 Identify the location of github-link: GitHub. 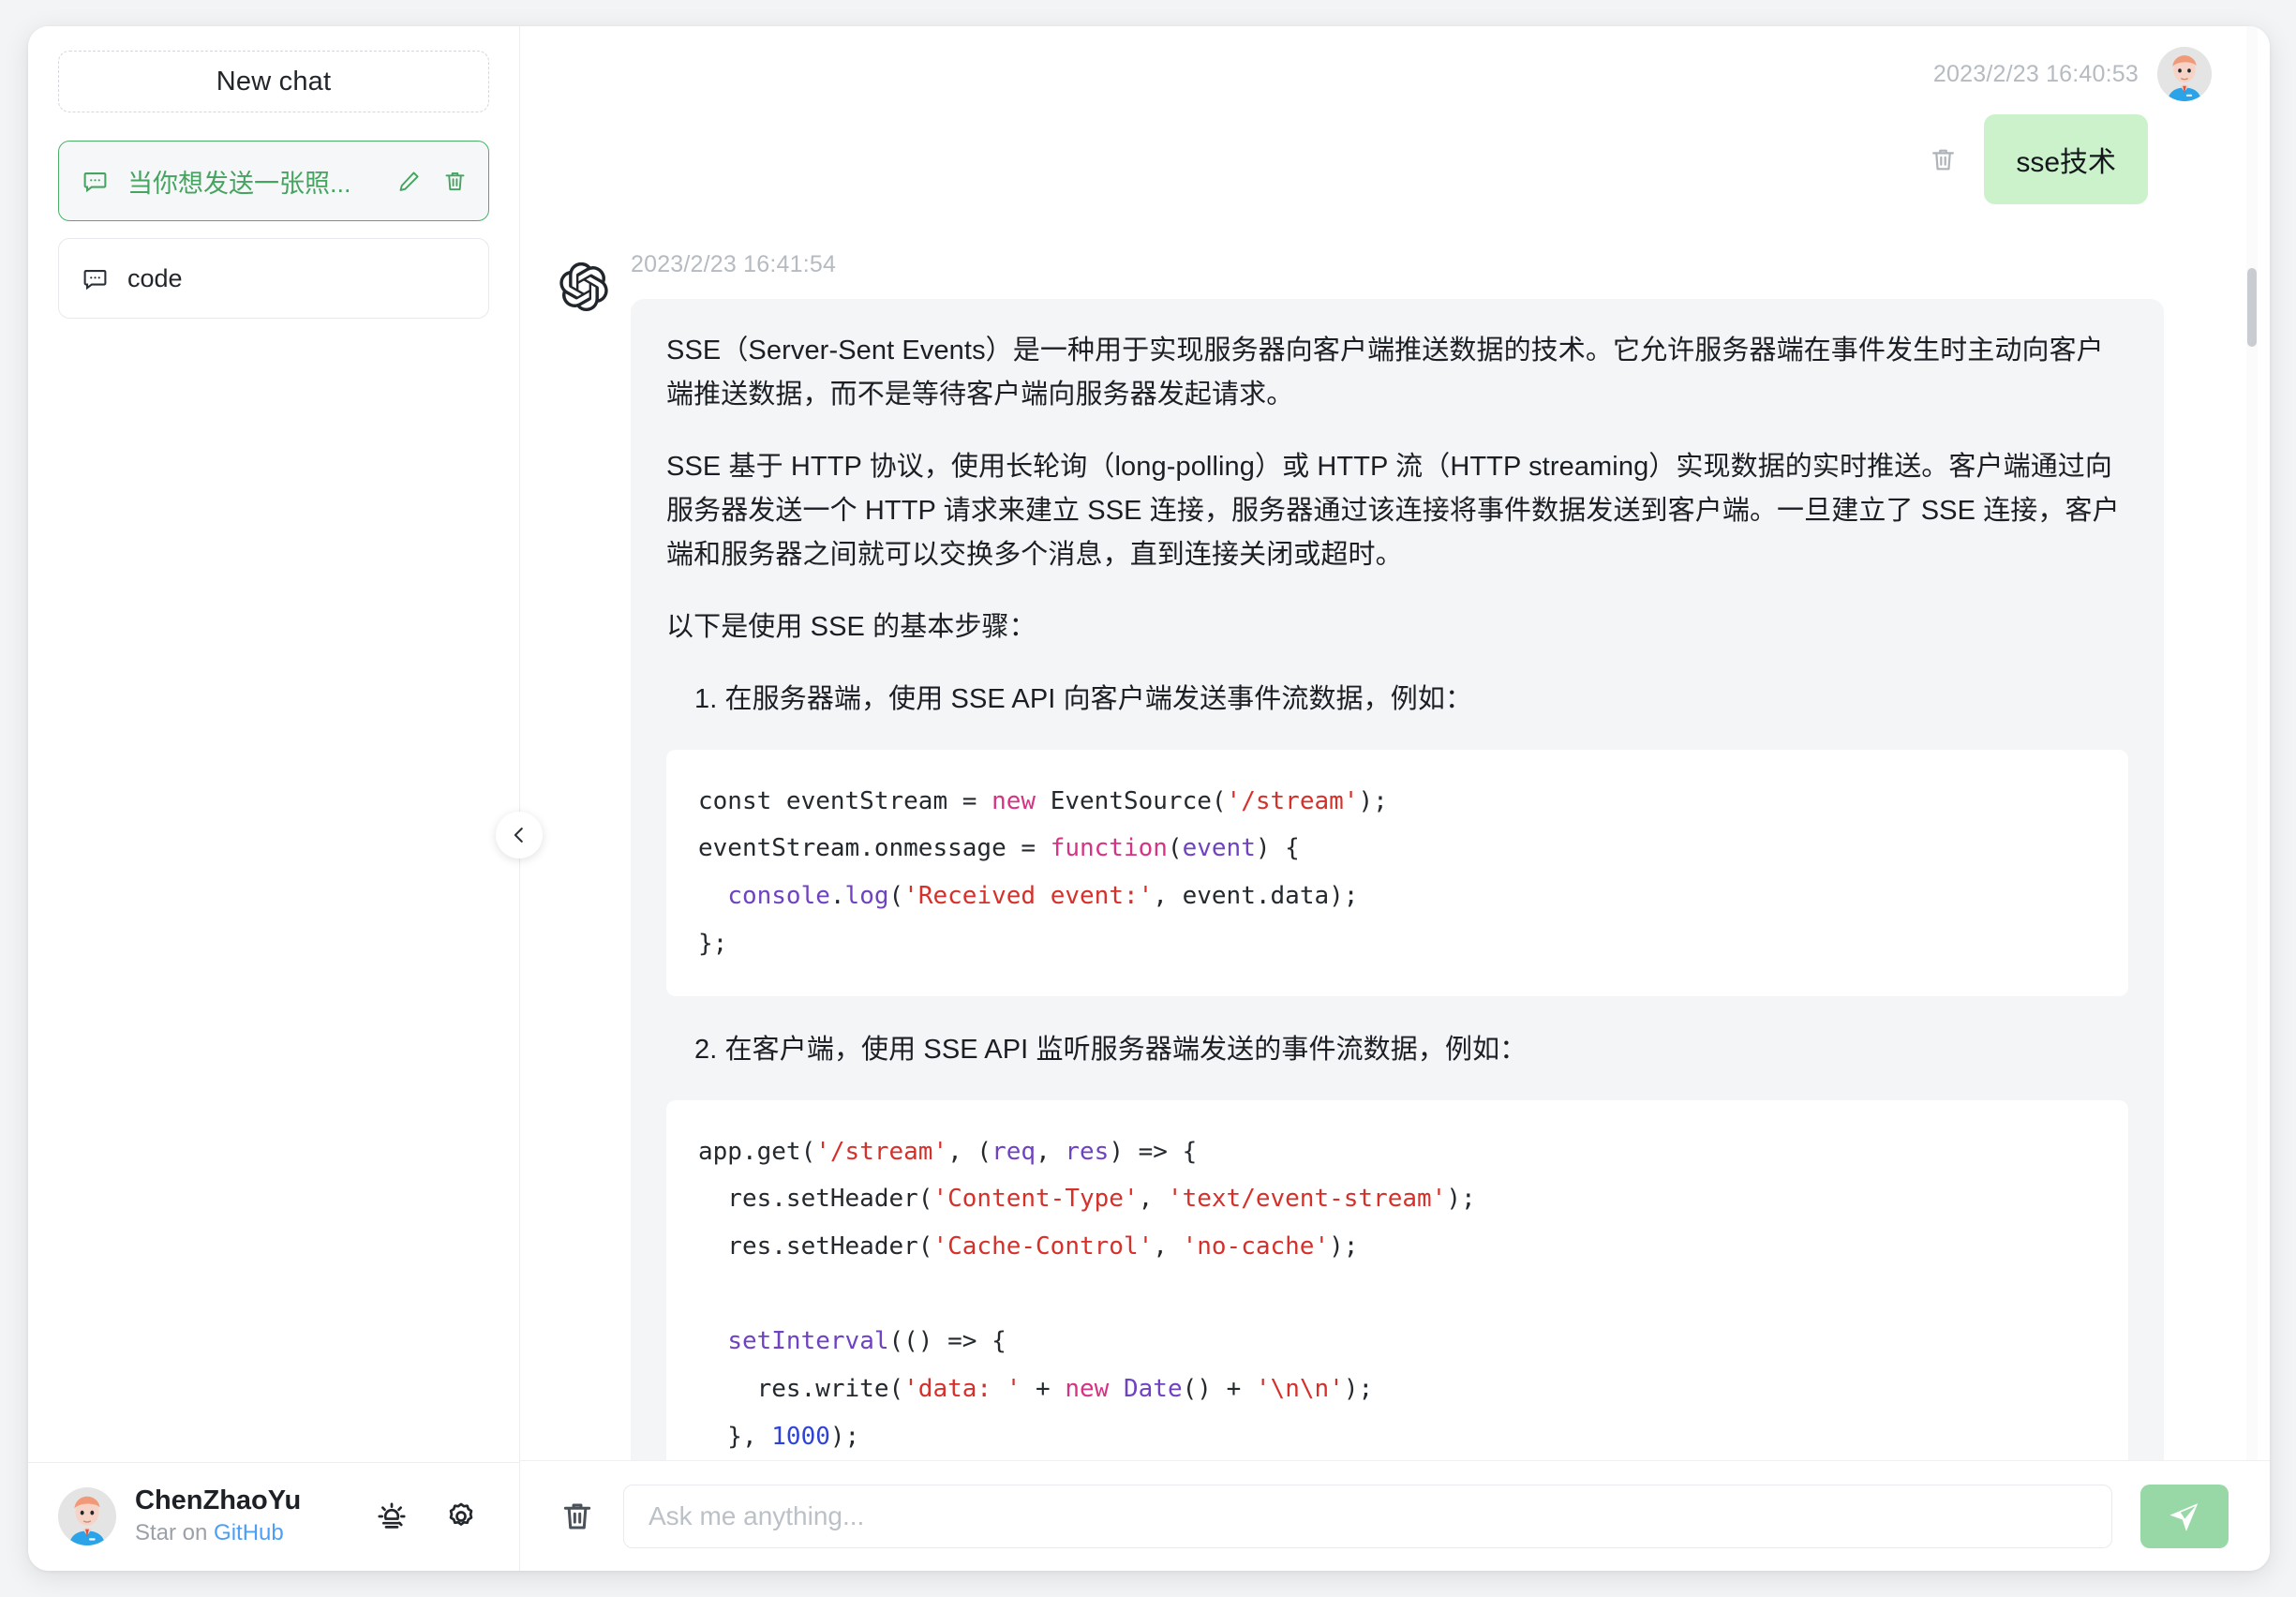
(249, 1532).